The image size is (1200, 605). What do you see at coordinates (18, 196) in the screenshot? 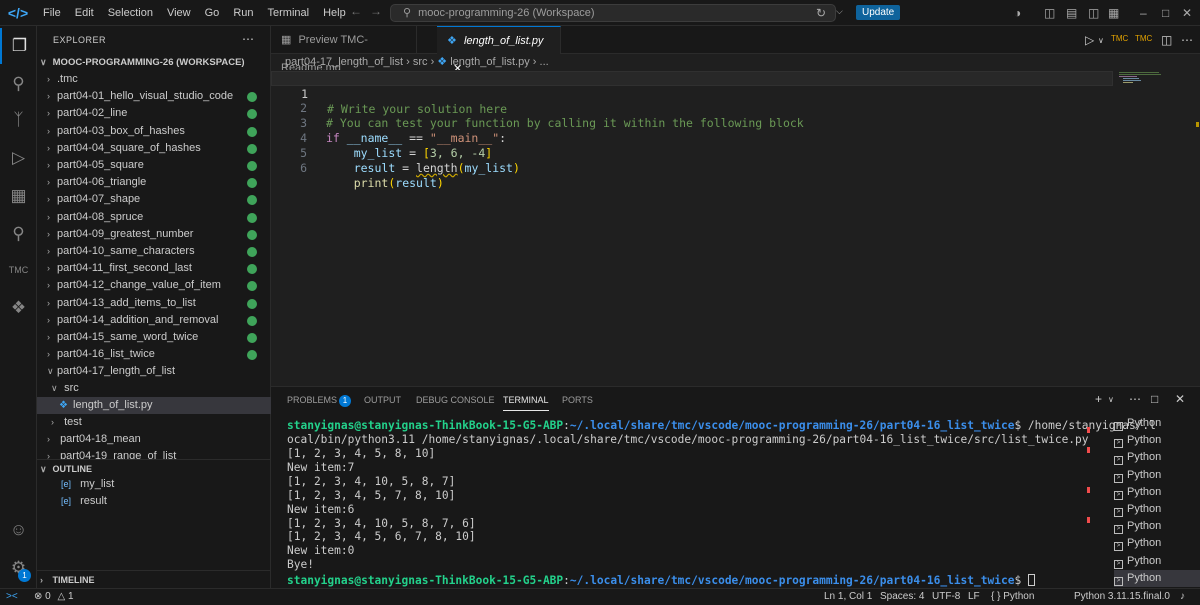
I see `extensions-icon: ▦` at bounding box center [18, 196].